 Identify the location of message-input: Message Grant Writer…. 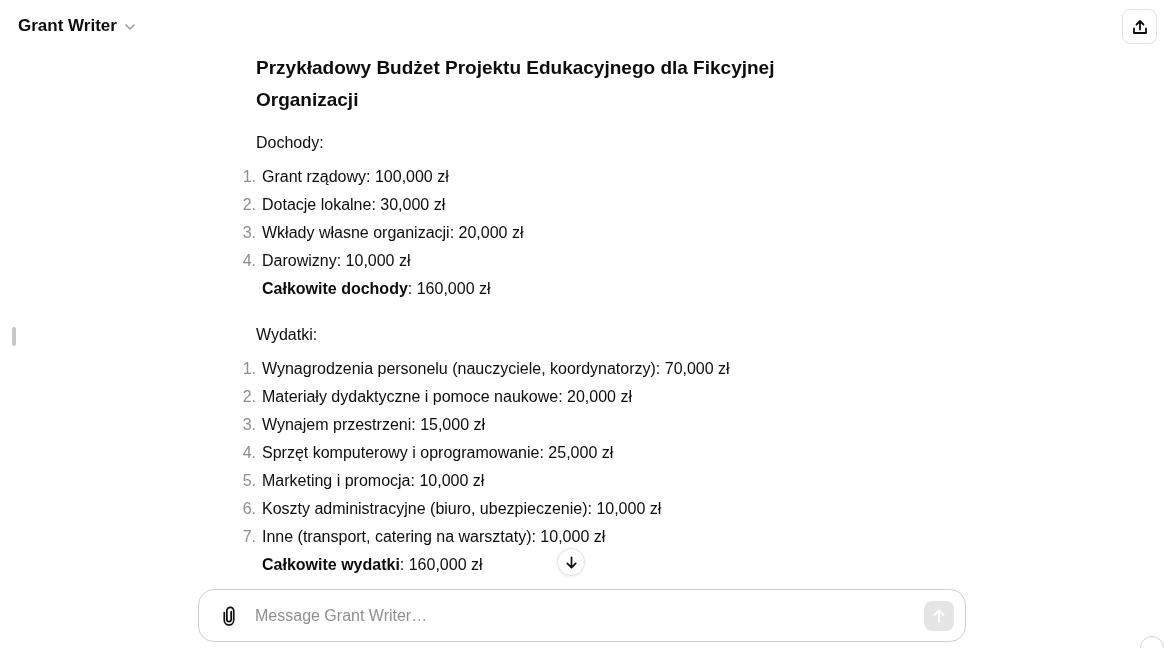
(589, 615).